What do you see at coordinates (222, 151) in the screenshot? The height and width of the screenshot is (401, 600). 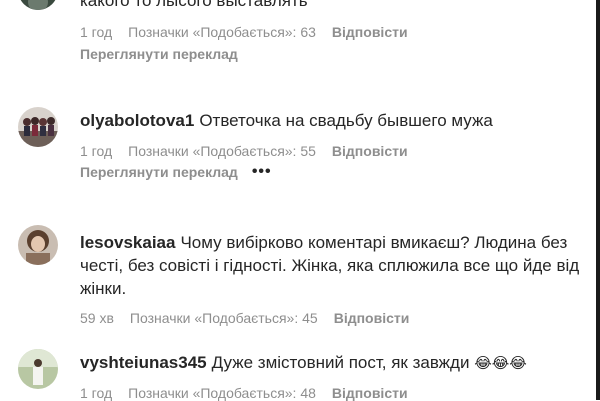 I see `likes-count: Позначки «Подобається»: 55` at bounding box center [222, 151].